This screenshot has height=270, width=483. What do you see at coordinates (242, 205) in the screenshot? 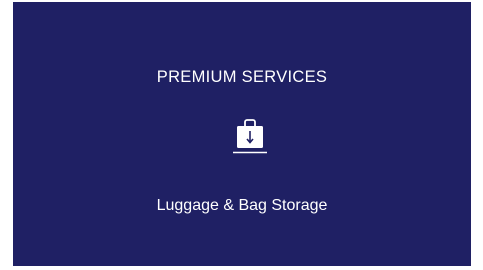
I see `service-label: Luggage & Bag Storage` at bounding box center [242, 205].